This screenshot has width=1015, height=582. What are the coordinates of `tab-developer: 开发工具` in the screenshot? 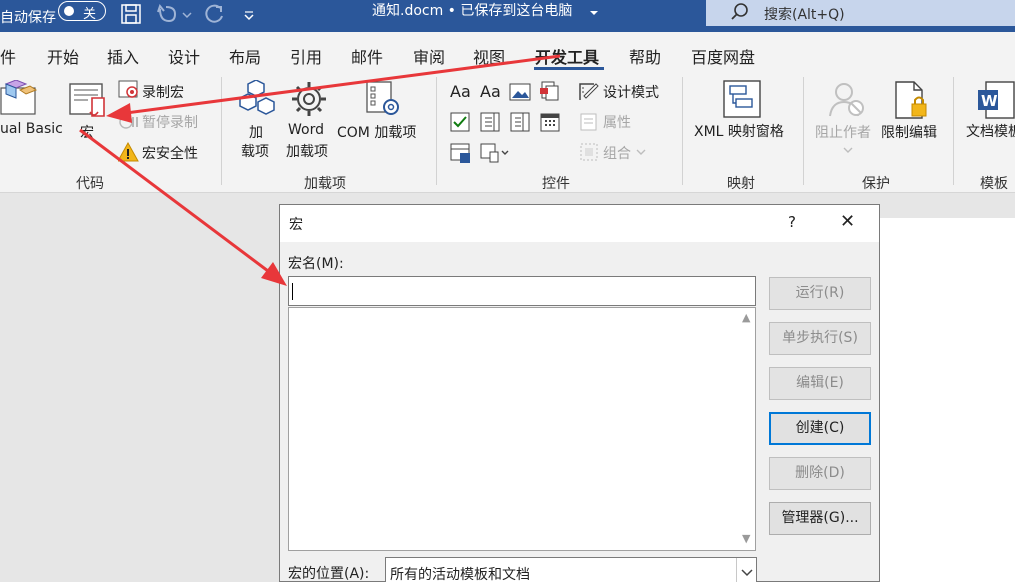 It's located at (567, 56).